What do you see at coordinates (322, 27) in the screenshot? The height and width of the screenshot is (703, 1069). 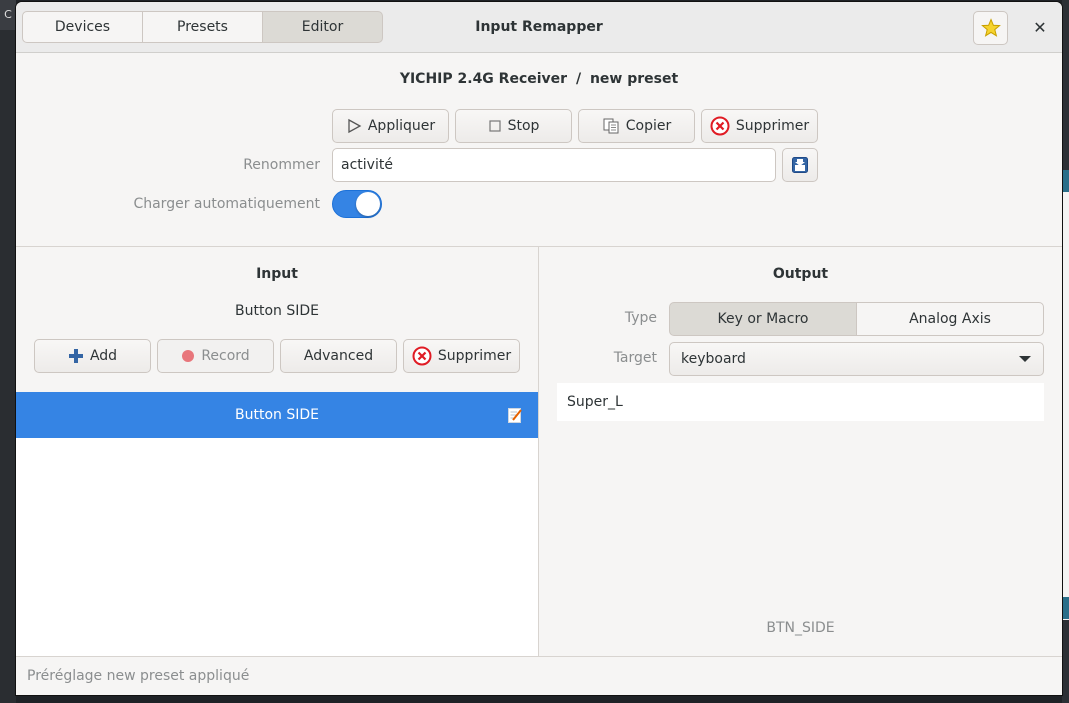 I see `tab-editor: Editor` at bounding box center [322, 27].